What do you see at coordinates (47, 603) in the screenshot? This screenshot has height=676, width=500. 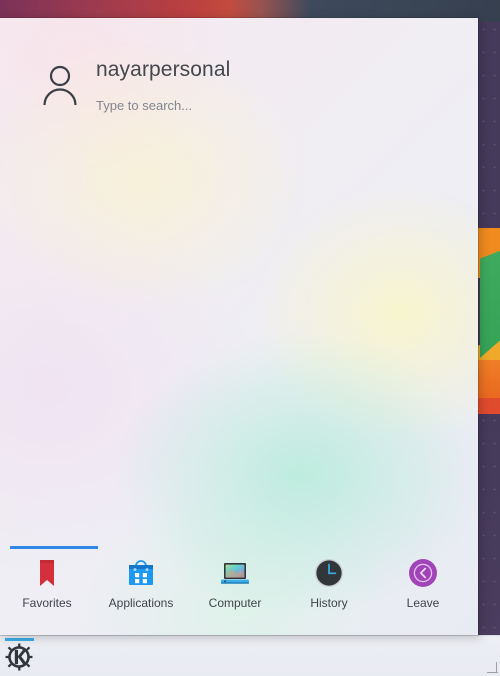 I see `tab-label: Favorites` at bounding box center [47, 603].